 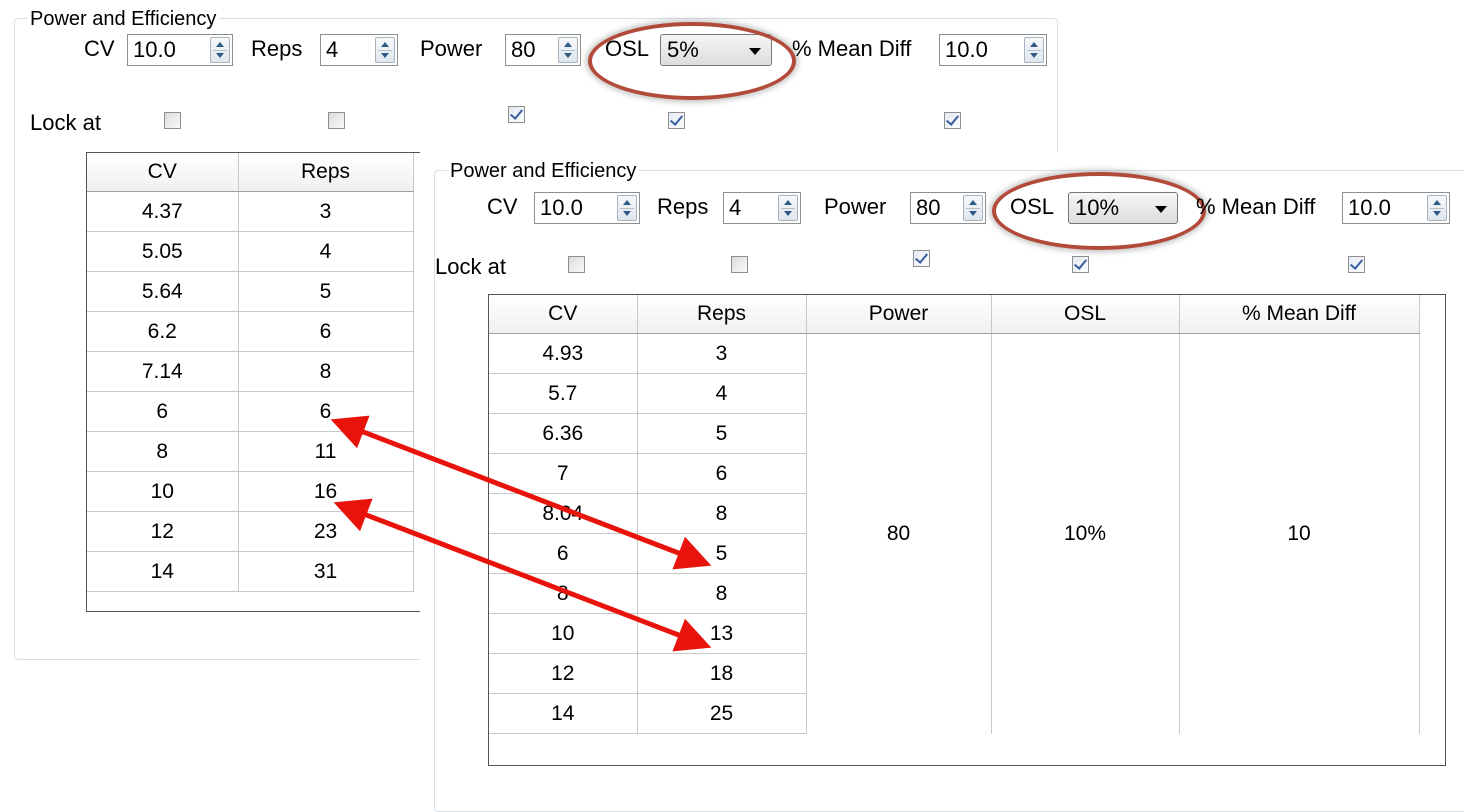 I want to click on cell-cv: 5.7, so click(x=563, y=393).